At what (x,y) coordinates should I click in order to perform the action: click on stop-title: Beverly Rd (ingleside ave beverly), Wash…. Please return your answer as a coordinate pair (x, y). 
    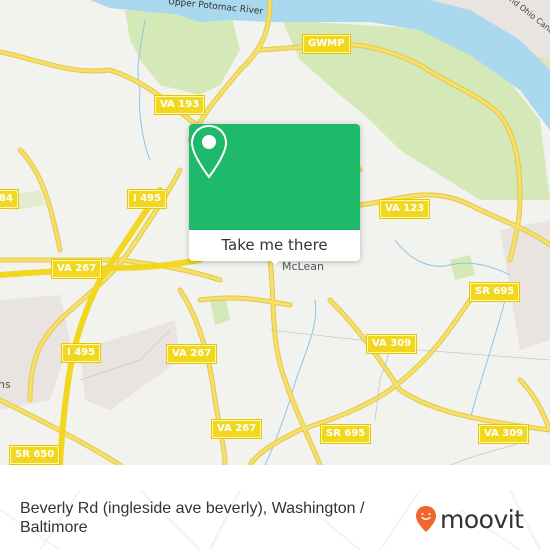
    Looking at the image, I should click on (192, 518).